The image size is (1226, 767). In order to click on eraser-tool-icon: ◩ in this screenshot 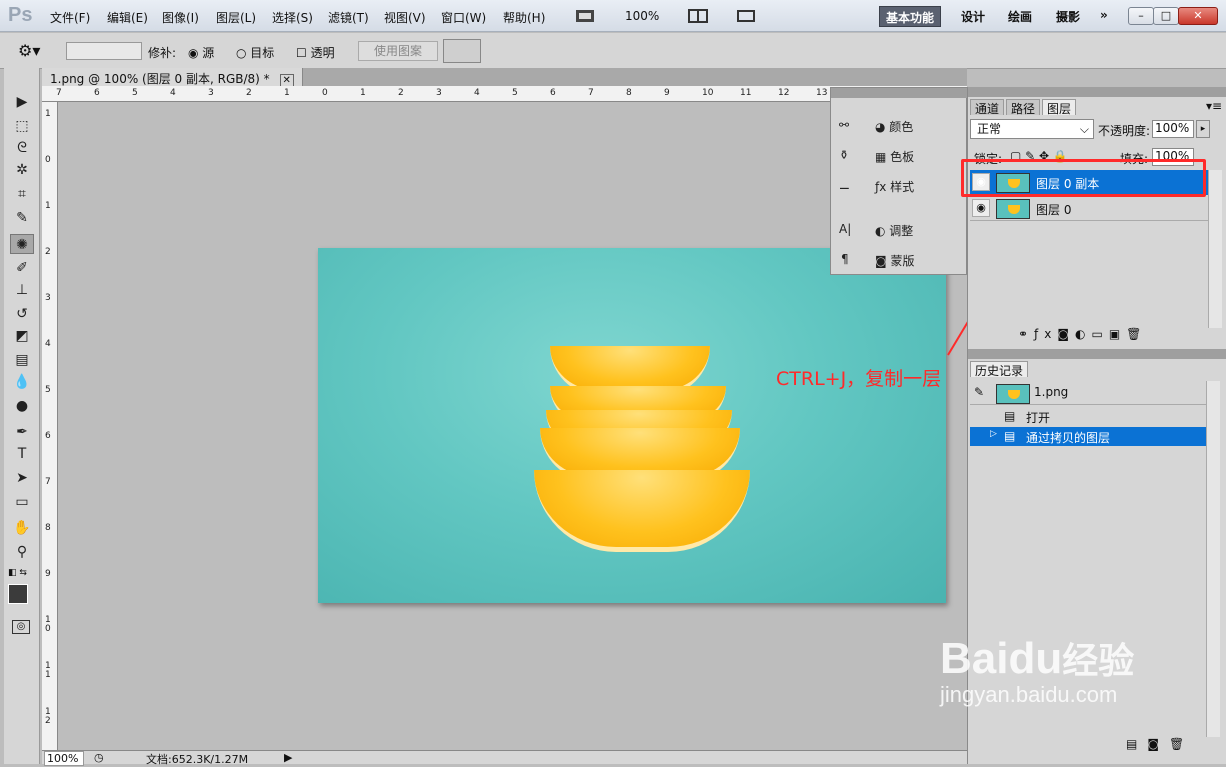, I will do `click(22, 336)`.